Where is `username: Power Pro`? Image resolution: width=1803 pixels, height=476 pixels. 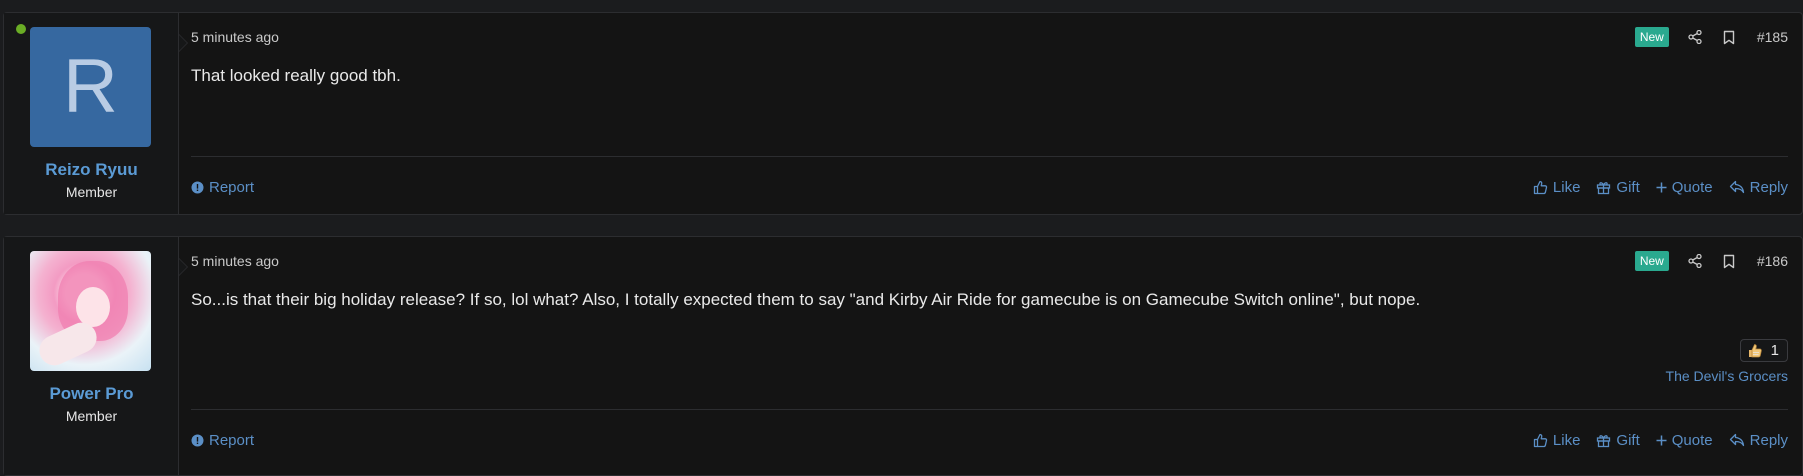
username: Power Pro is located at coordinates (91, 394).